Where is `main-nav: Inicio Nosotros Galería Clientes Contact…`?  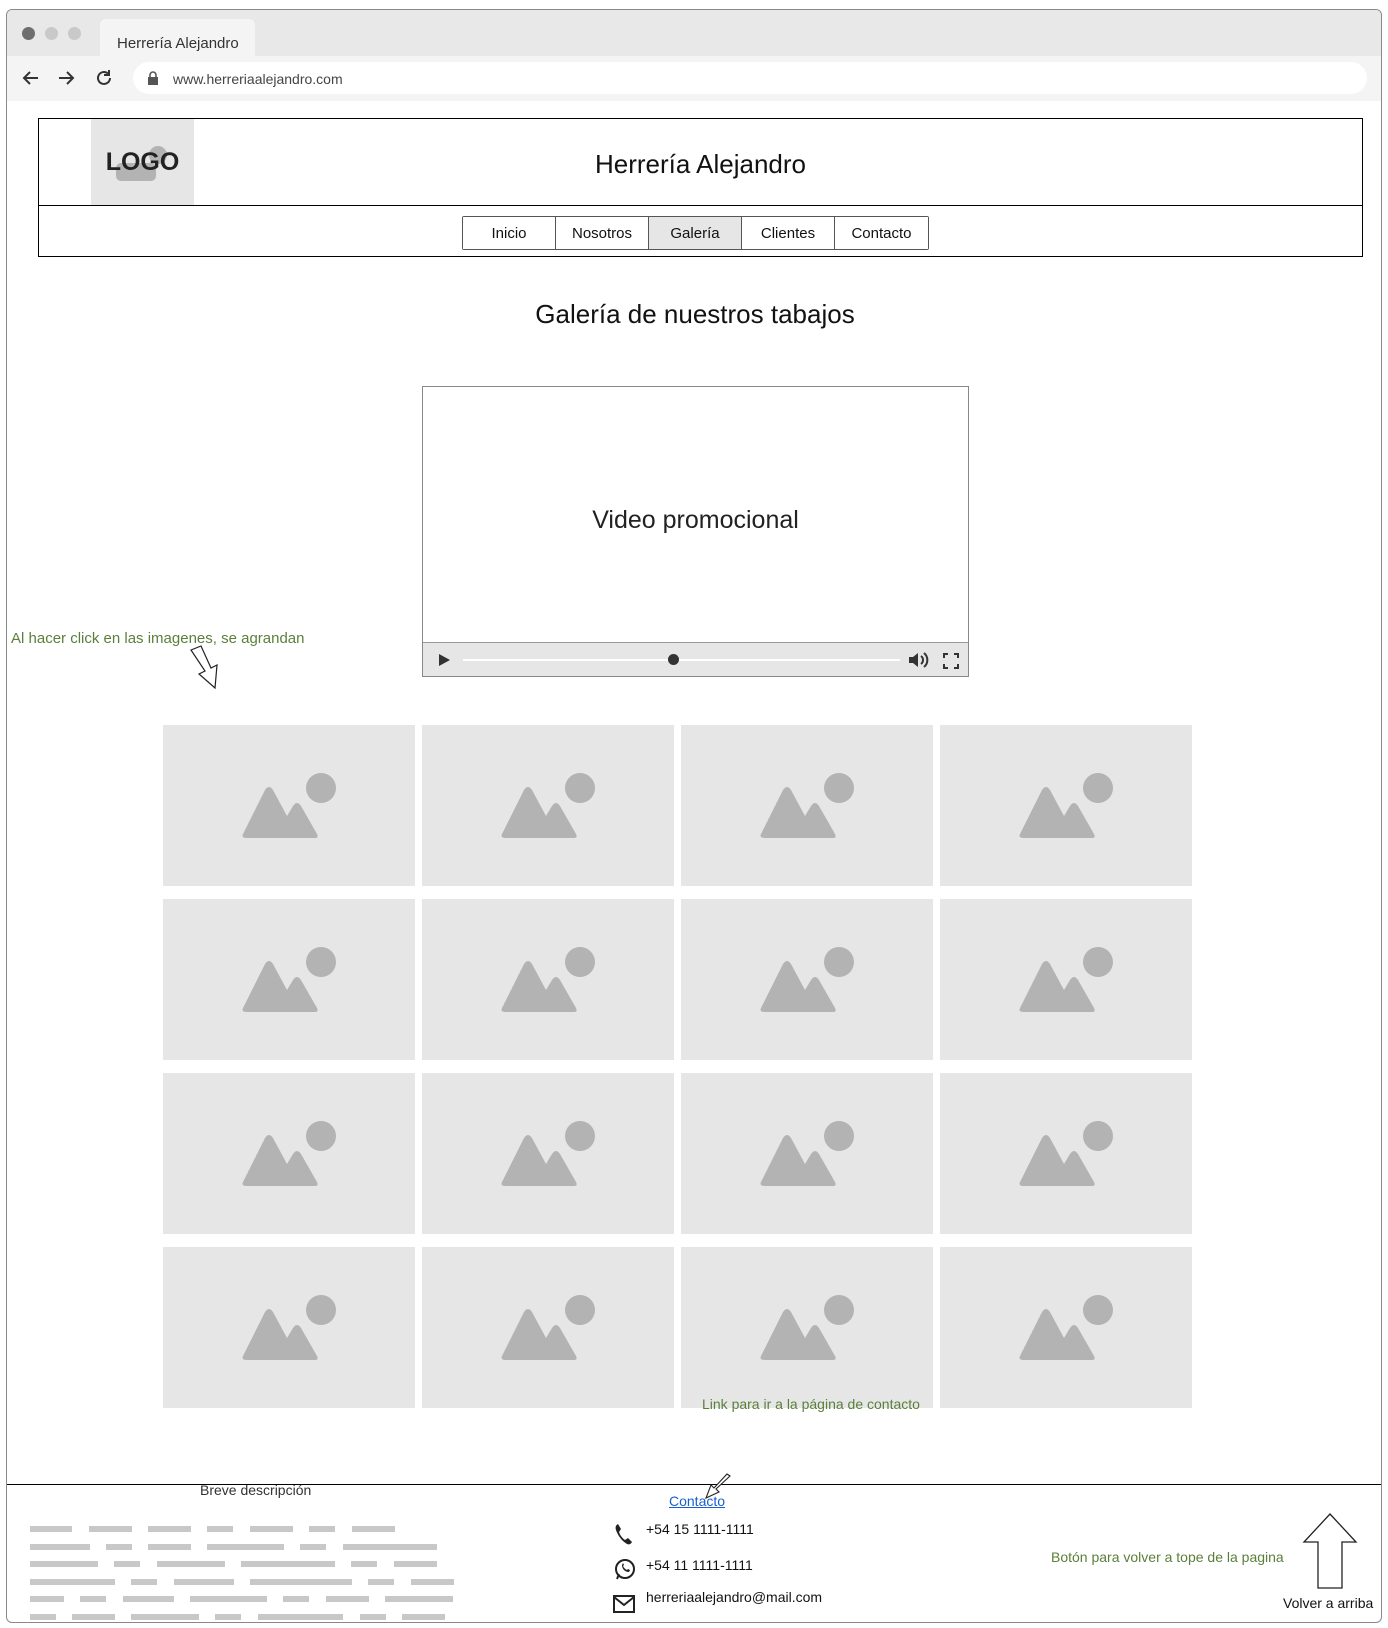 main-nav: Inicio Nosotros Galería Clientes Contact… is located at coordinates (695, 233).